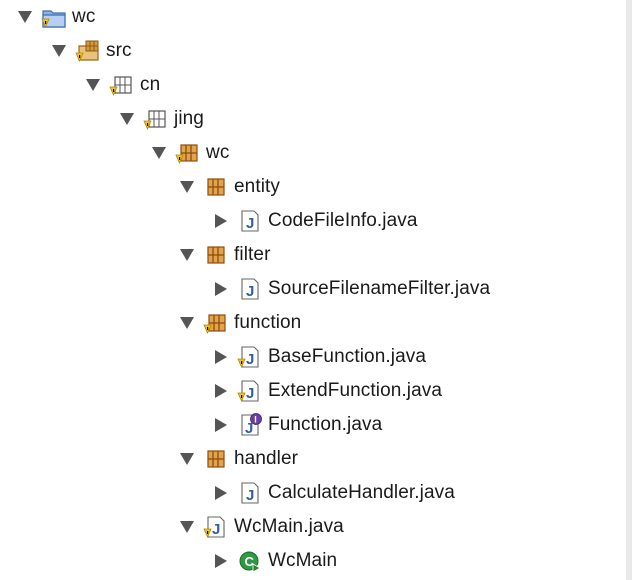 This screenshot has height=580, width=632. I want to click on tree-item-wcmain-class: C WcMain, so click(273, 561).